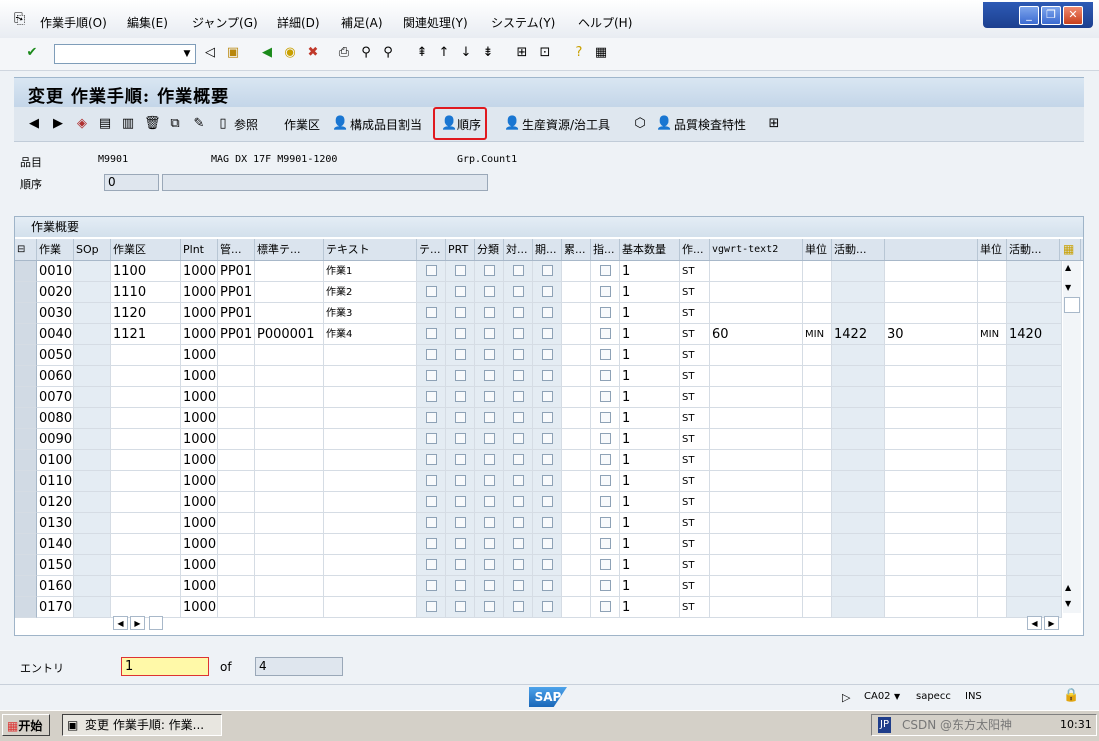  Describe the element at coordinates (58, 124) in the screenshot. I see `next-icon: ▶` at that location.